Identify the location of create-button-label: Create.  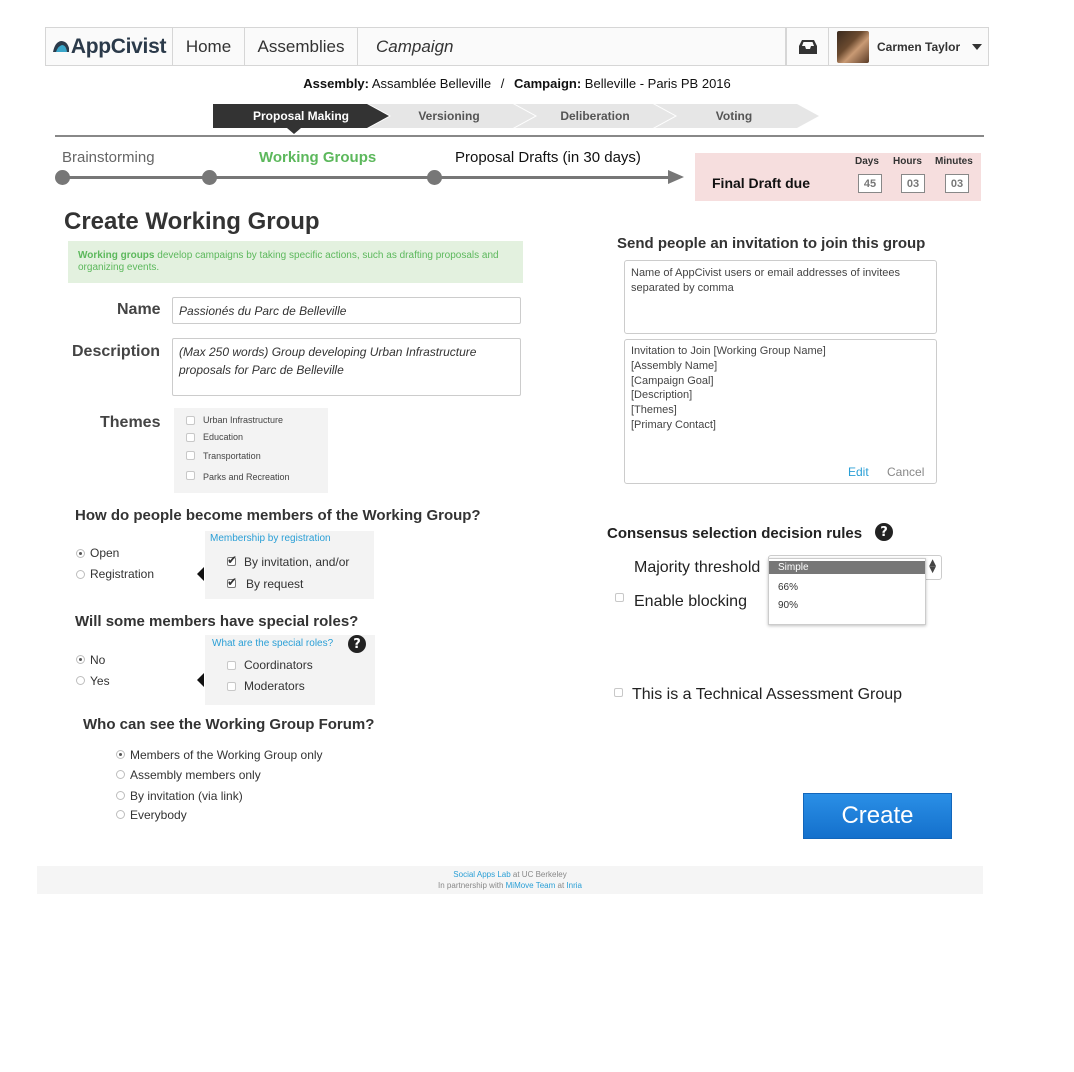
(877, 815).